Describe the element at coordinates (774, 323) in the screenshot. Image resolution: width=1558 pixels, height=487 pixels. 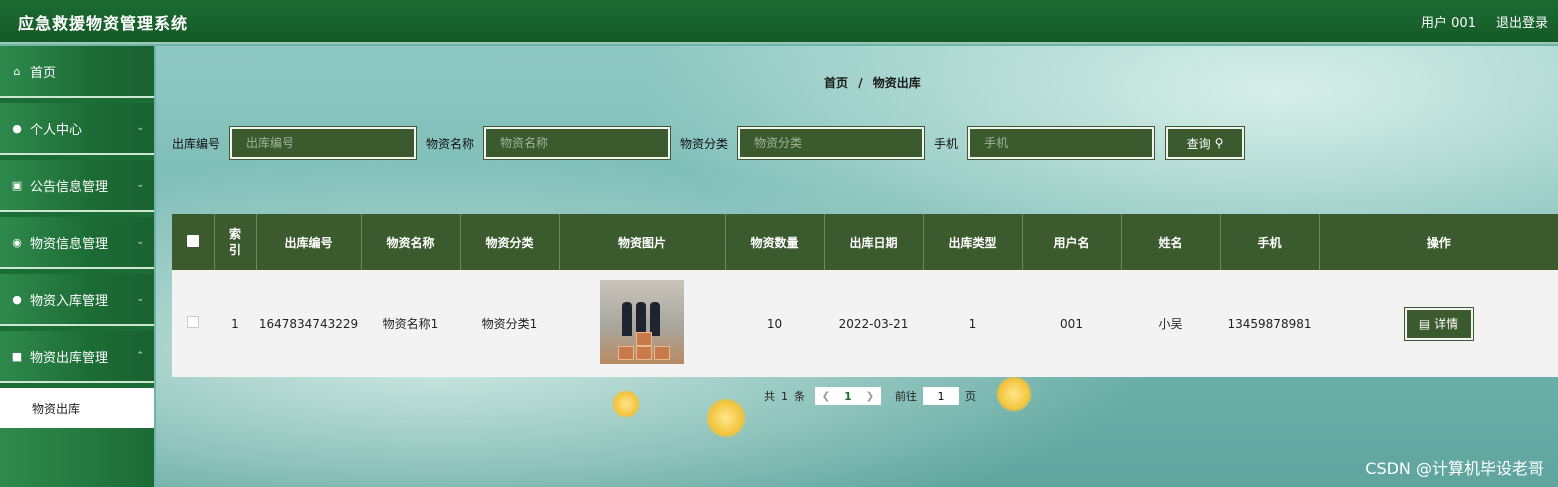
I see `cell-qty: 10` at that location.